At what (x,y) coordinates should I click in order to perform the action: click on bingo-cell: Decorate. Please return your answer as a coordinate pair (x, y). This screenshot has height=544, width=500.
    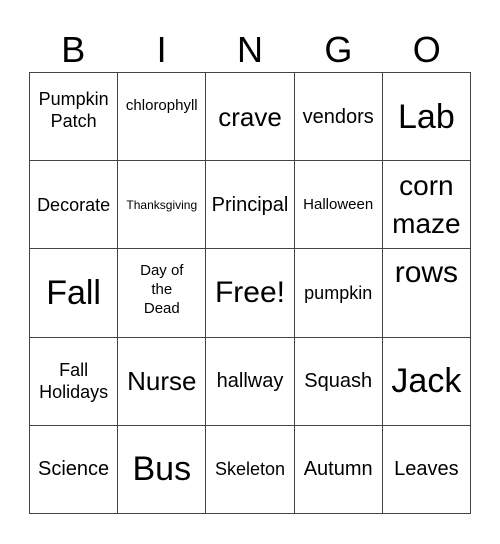
    Looking at the image, I should click on (74, 205).